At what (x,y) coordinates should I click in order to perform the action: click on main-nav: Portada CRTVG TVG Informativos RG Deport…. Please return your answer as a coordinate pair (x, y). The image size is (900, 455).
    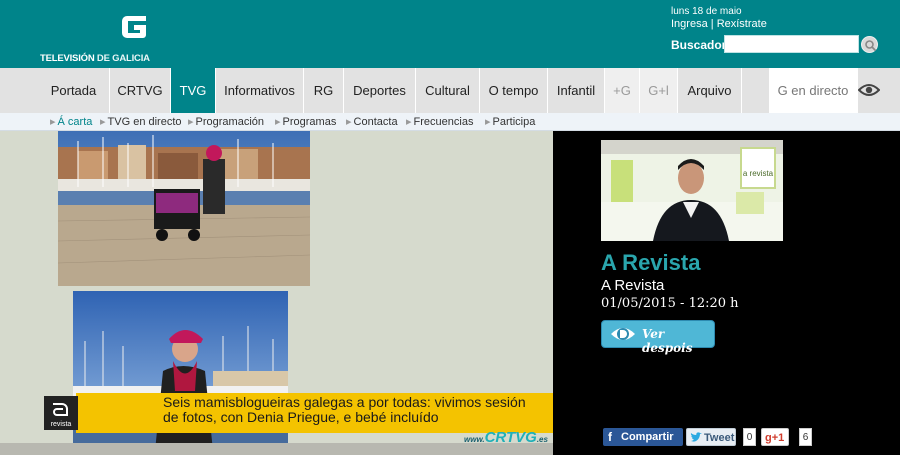
    Looking at the image, I should click on (450, 90).